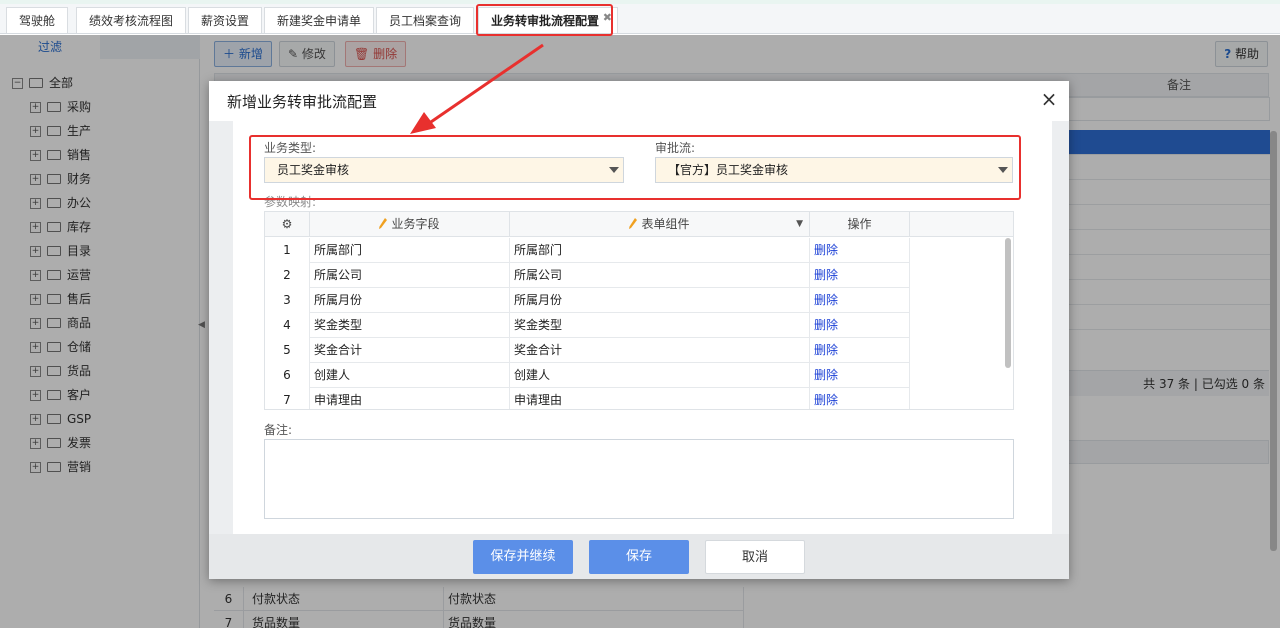  Describe the element at coordinates (660, 375) in the screenshot. I see `row-form-component: 创建人` at that location.